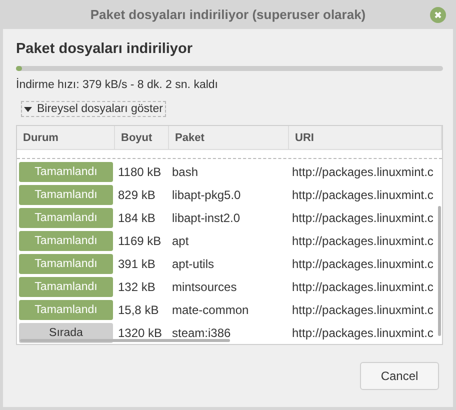 This screenshot has width=456, height=410. Describe the element at coordinates (228, 14) in the screenshot. I see `window-title: Paket dosyaları indiriliyor (superuser olarak)` at that location.